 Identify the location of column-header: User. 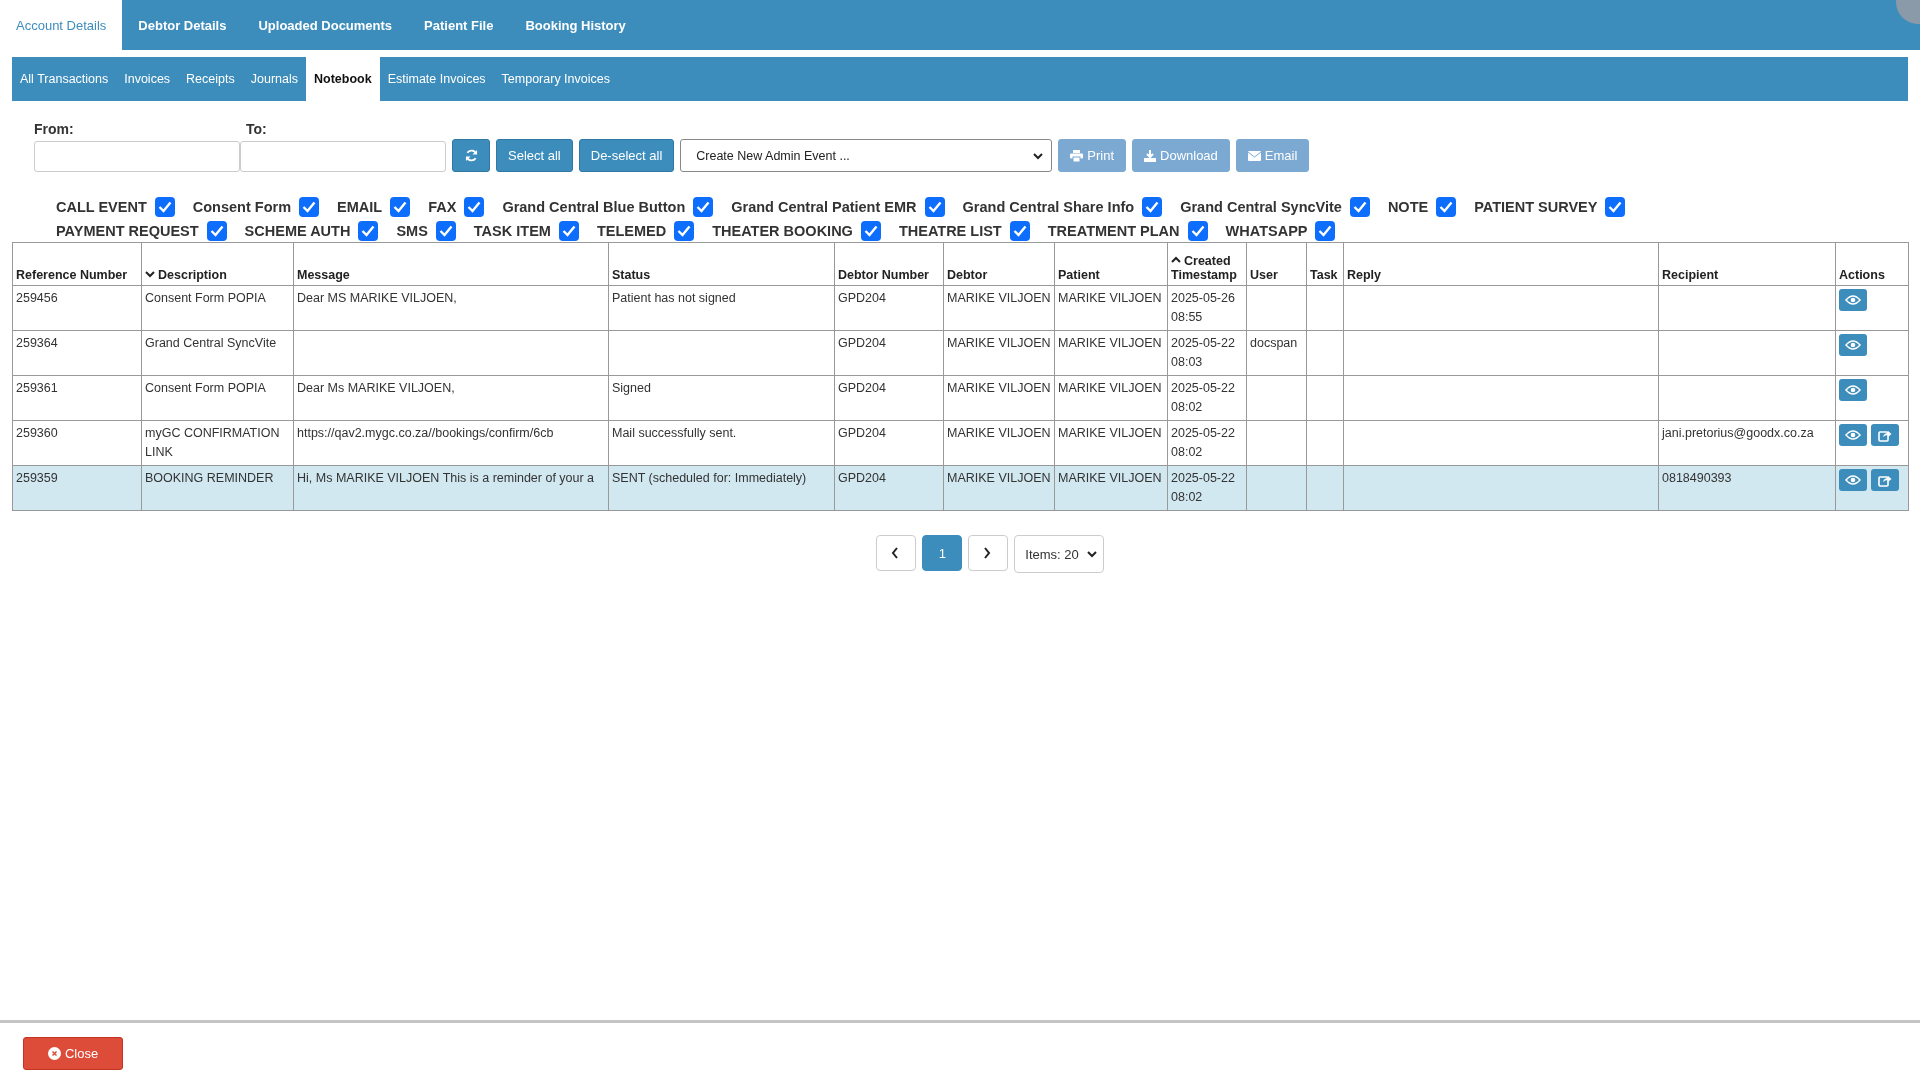
(1276, 264).